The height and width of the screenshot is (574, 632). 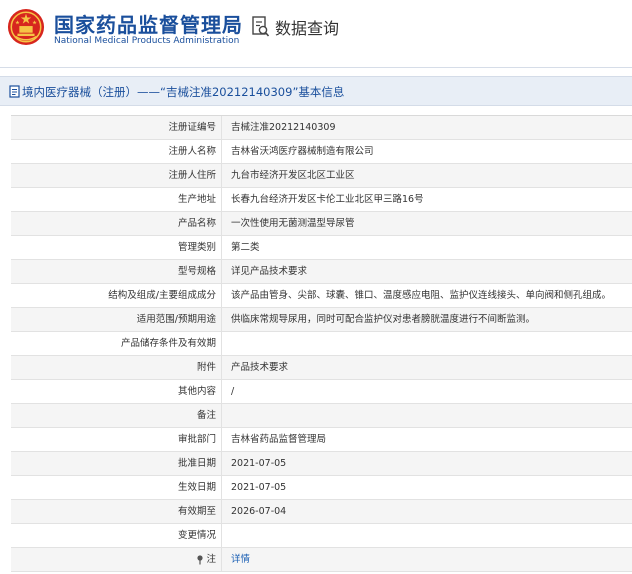 What do you see at coordinates (116, 343) in the screenshot?
I see `row-label: 产品储存条件及有效期` at bounding box center [116, 343].